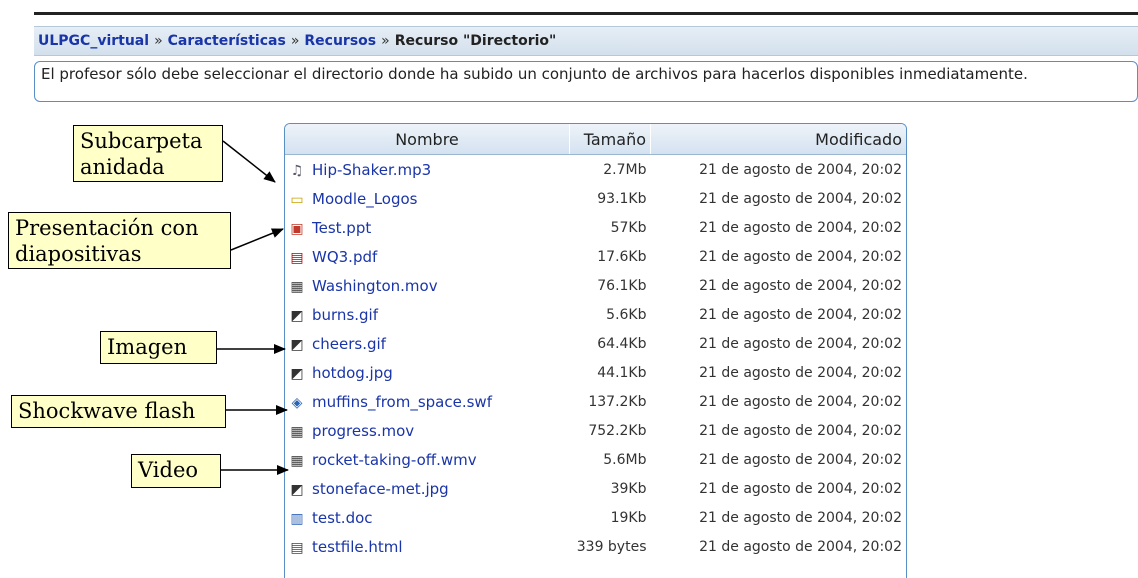  What do you see at coordinates (253, 307) in the screenshot?
I see `callout-arrows` at bounding box center [253, 307].